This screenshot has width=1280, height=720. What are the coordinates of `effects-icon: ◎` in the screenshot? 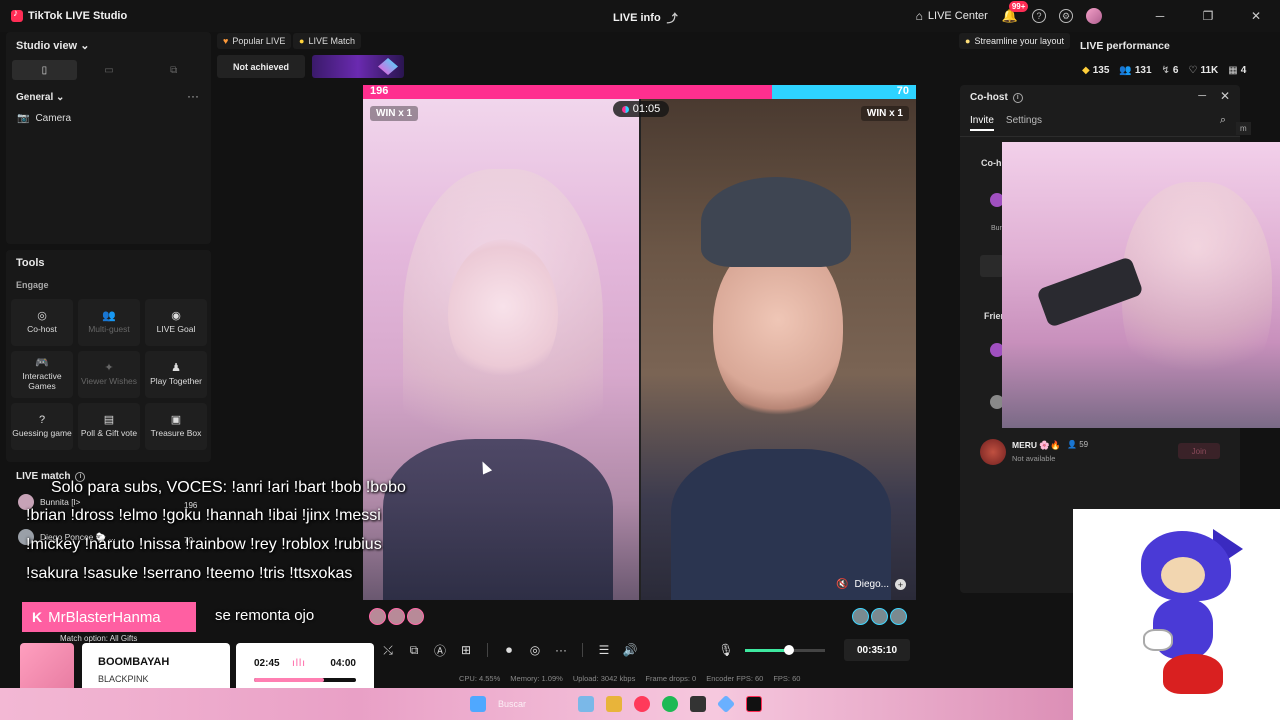 It's located at (535, 650).